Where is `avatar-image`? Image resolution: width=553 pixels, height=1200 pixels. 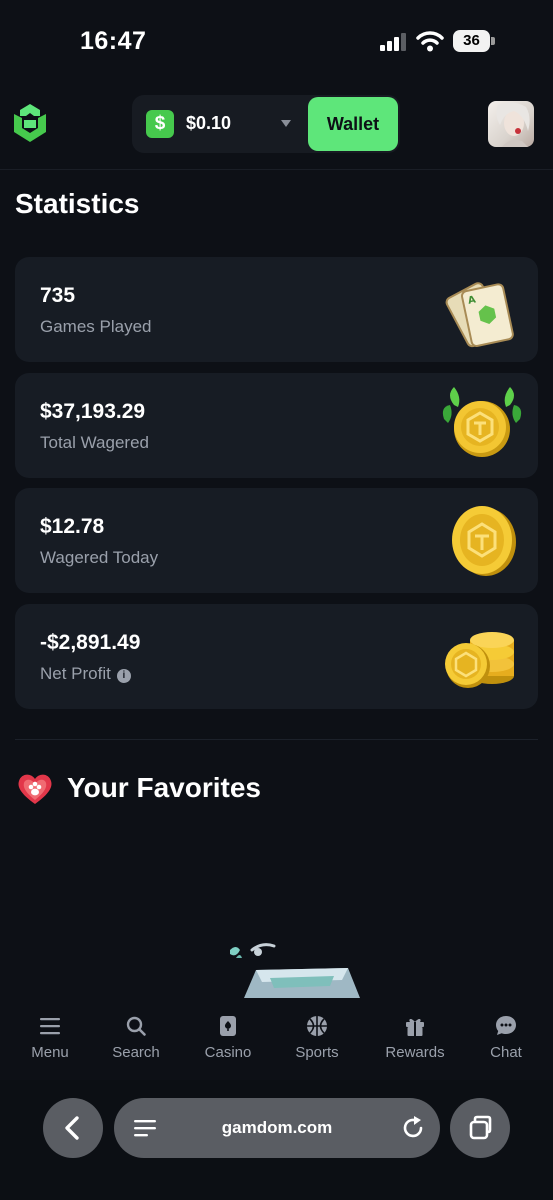 avatar-image is located at coordinates (513, 124).